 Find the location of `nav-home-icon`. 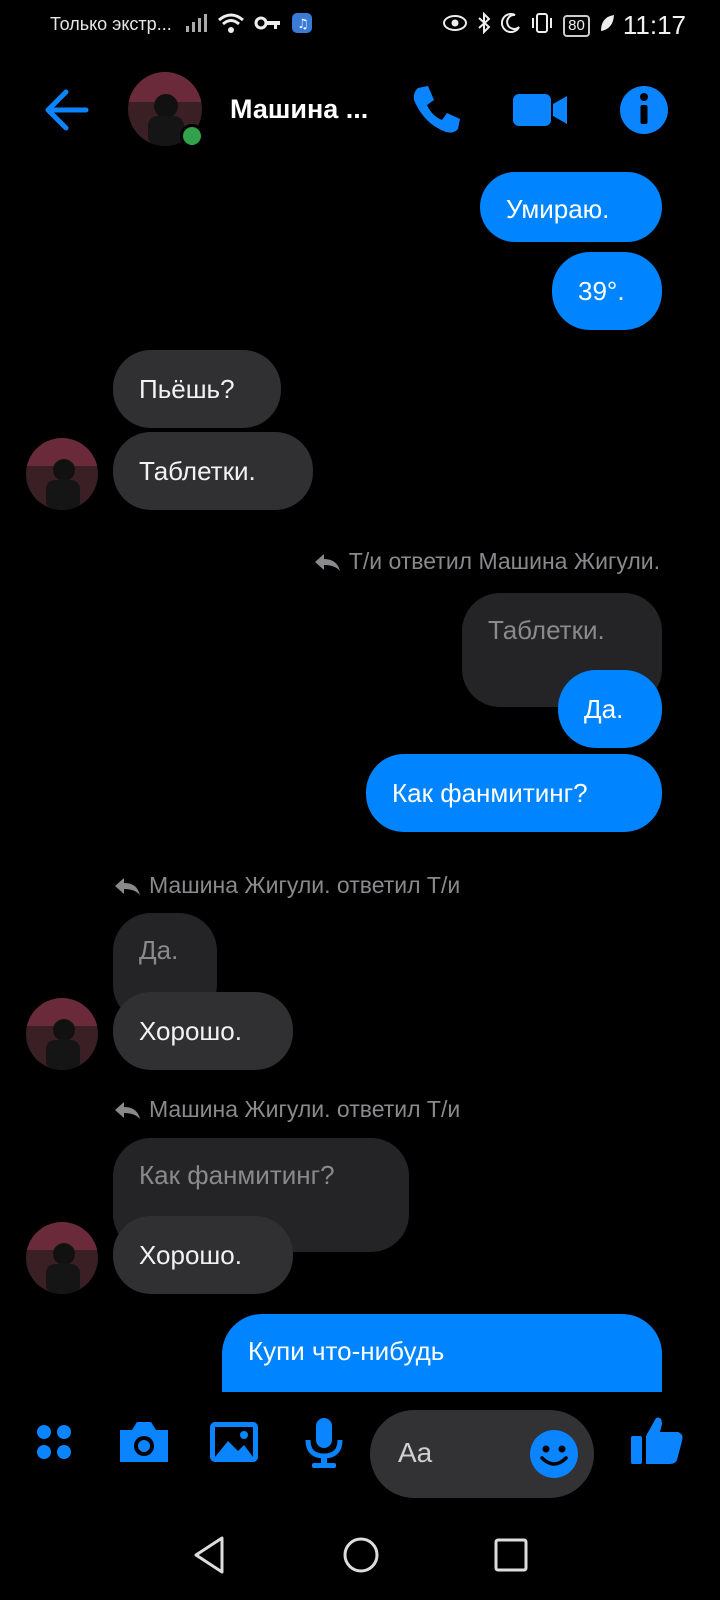

nav-home-icon is located at coordinates (361, 1555).